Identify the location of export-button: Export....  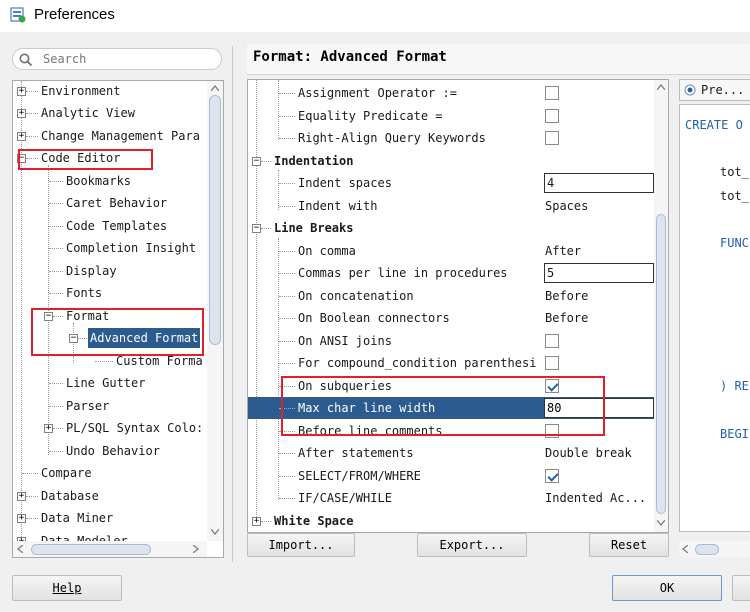
(472, 545).